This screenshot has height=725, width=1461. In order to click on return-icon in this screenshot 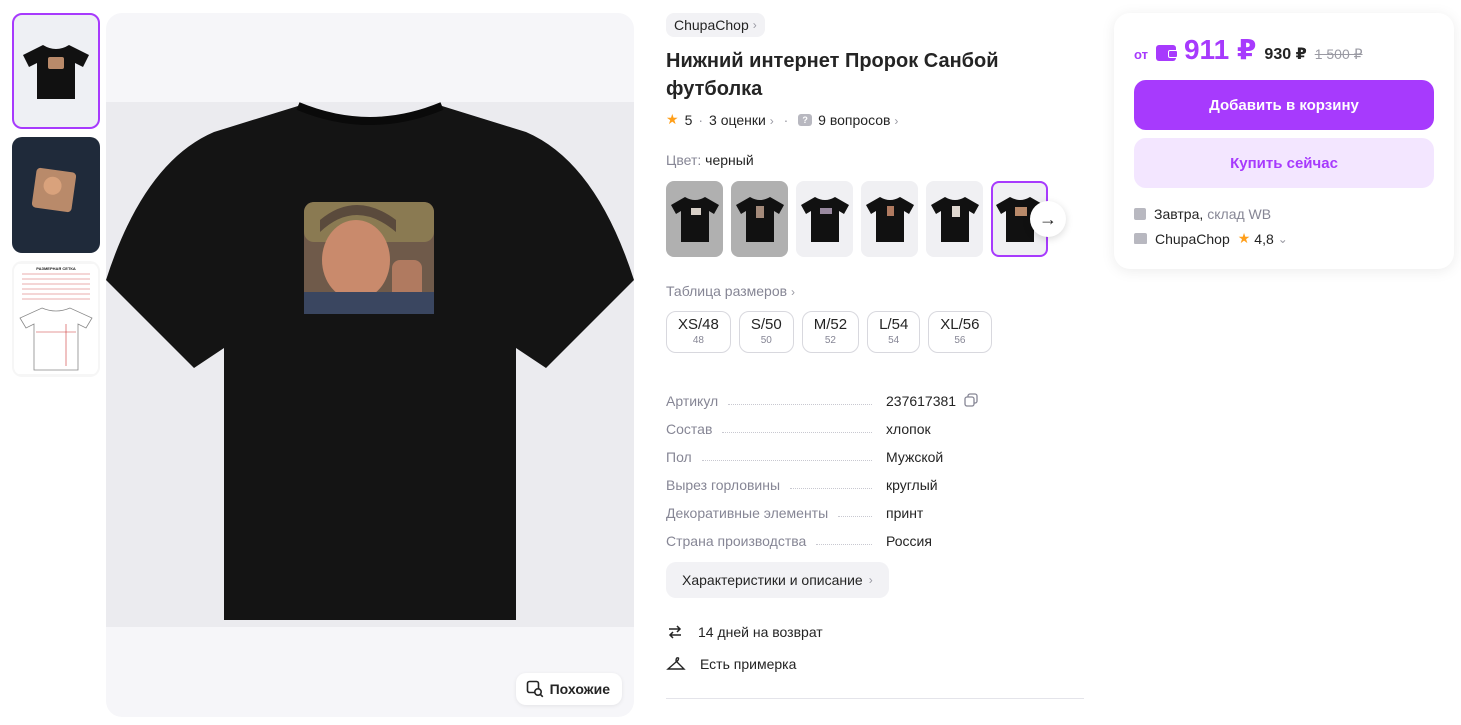, I will do `click(675, 632)`.